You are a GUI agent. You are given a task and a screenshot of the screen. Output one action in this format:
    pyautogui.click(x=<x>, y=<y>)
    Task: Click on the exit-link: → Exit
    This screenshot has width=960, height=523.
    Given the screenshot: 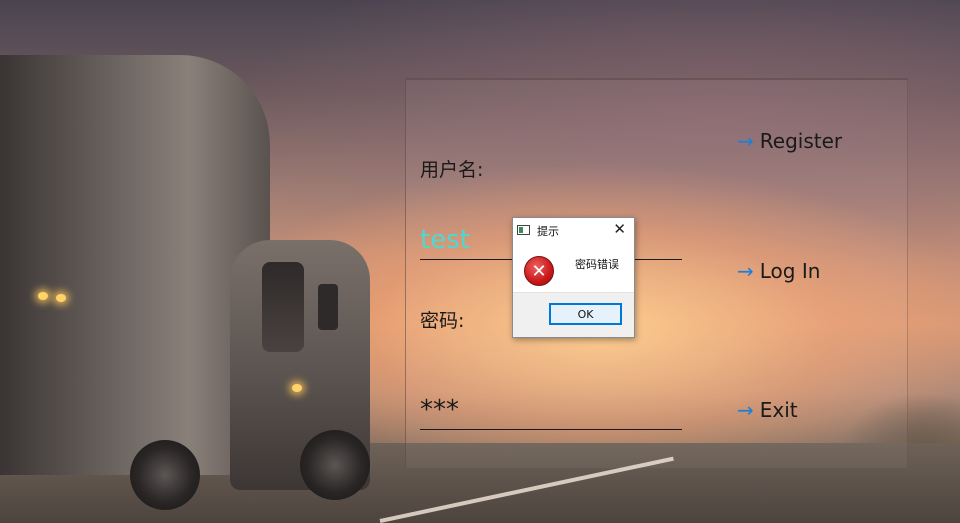 What is the action you would take?
    pyautogui.click(x=767, y=410)
    